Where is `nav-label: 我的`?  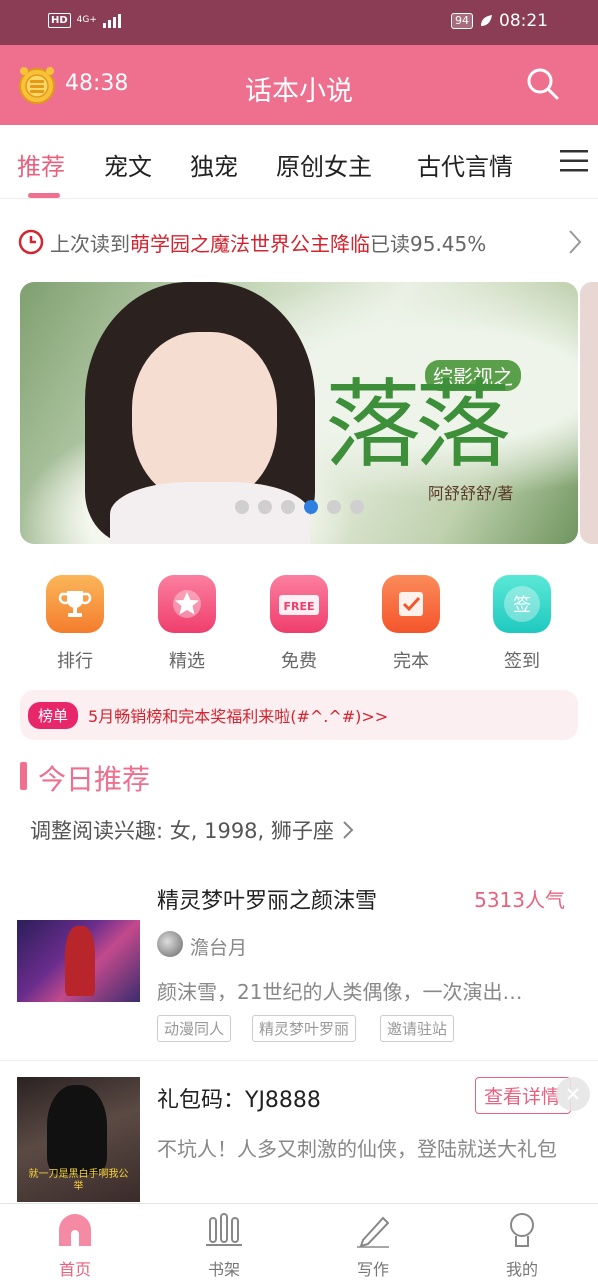
nav-label: 我的 is located at coordinates (521, 1269).